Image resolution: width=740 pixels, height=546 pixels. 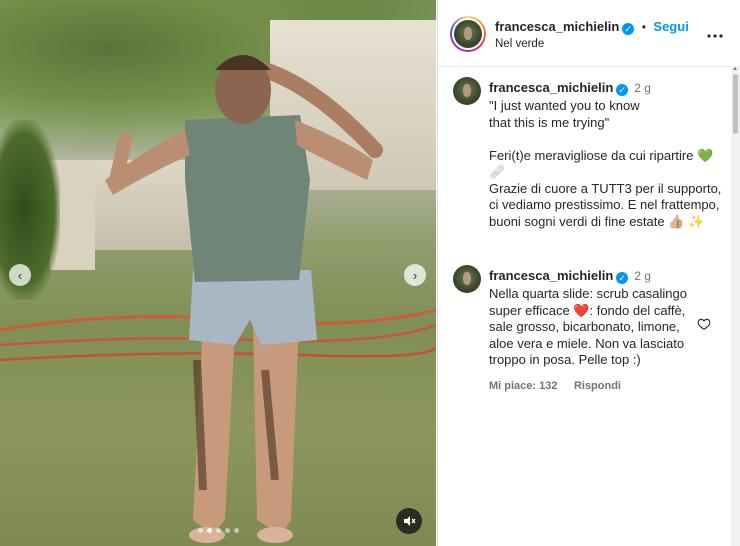 What do you see at coordinates (715, 32) in the screenshot?
I see `more-options-icon` at bounding box center [715, 32].